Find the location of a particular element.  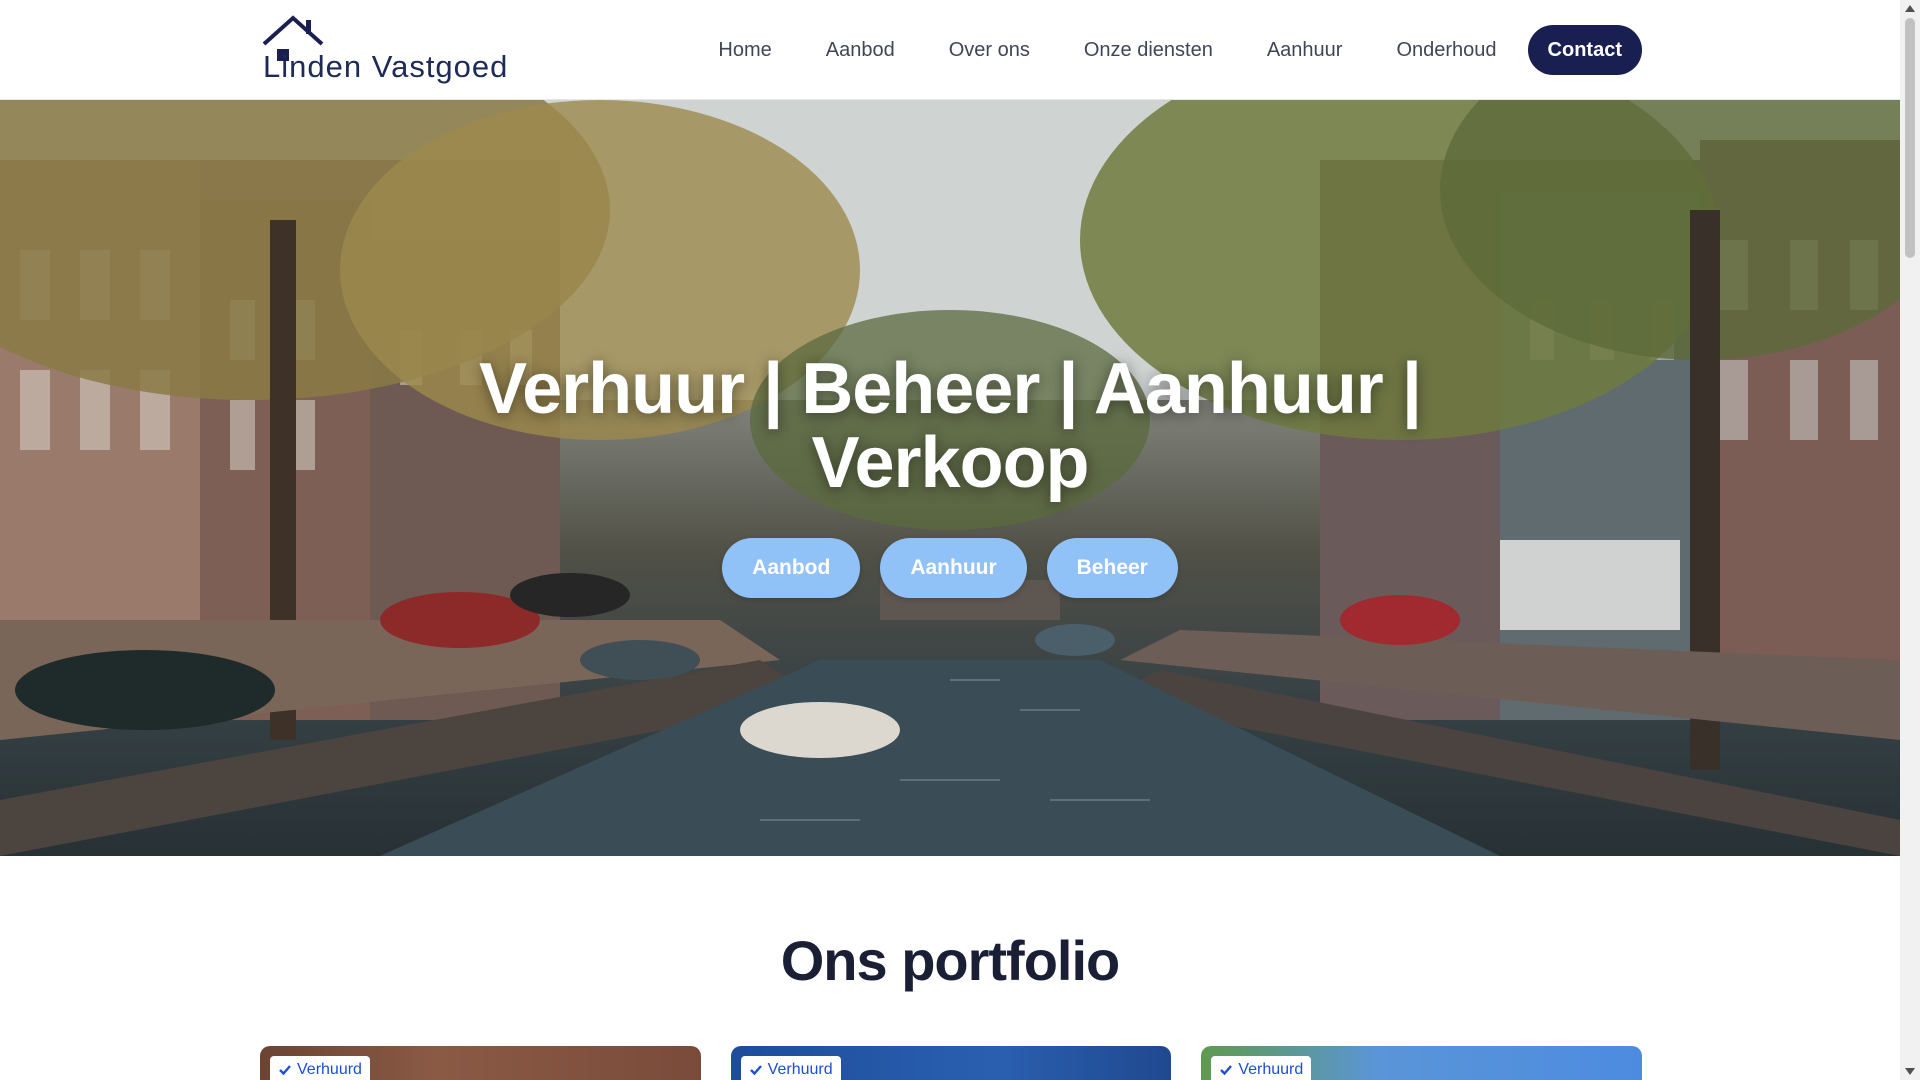

nav-aanbod: Aanbod is located at coordinates (860, 50).